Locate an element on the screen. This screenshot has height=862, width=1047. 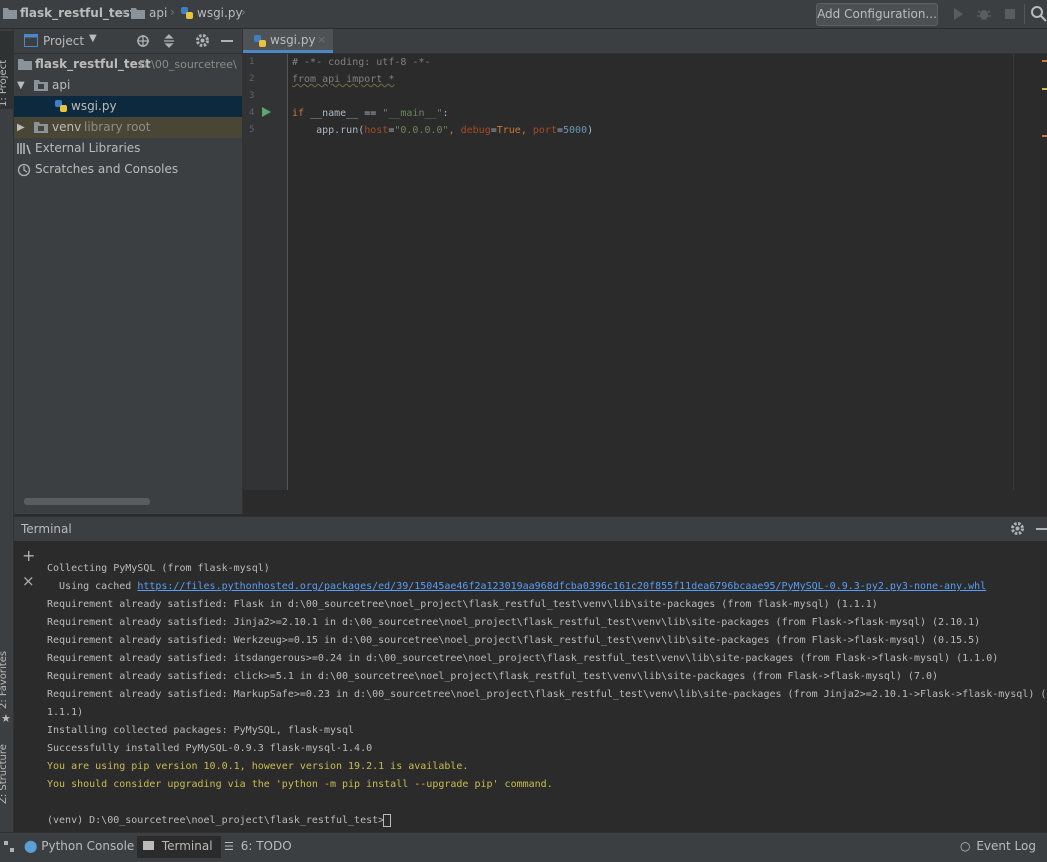
tree-item-hint: library root is located at coordinates (117, 127).